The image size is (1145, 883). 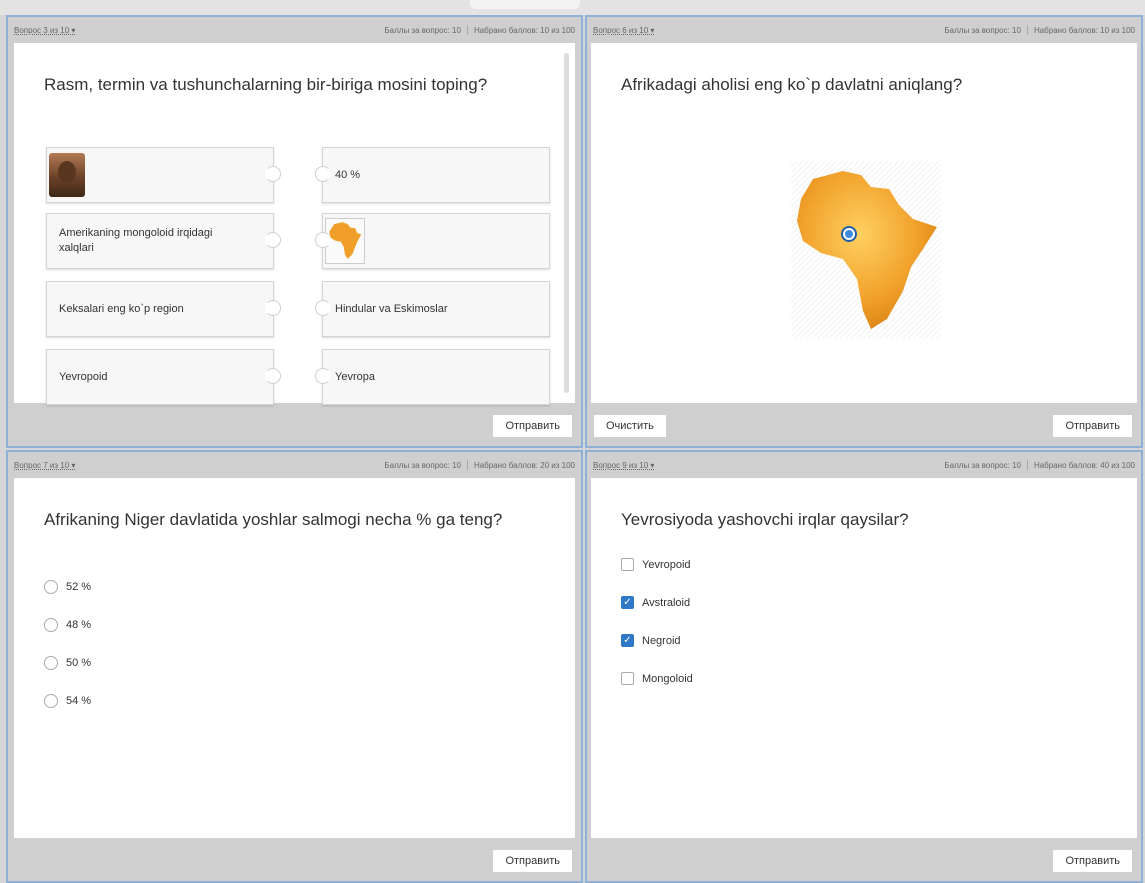 I want to click on africa-map-image, so click(x=866, y=250).